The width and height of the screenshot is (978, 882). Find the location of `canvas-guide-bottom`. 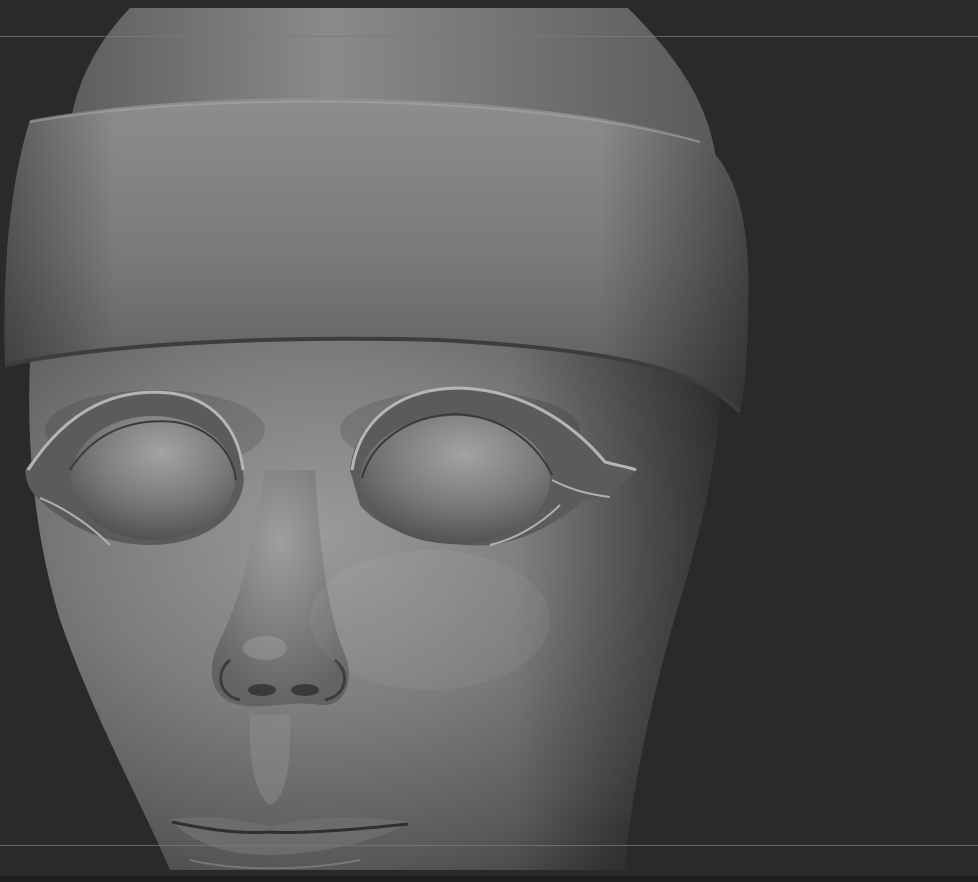

canvas-guide-bottom is located at coordinates (489, 845).